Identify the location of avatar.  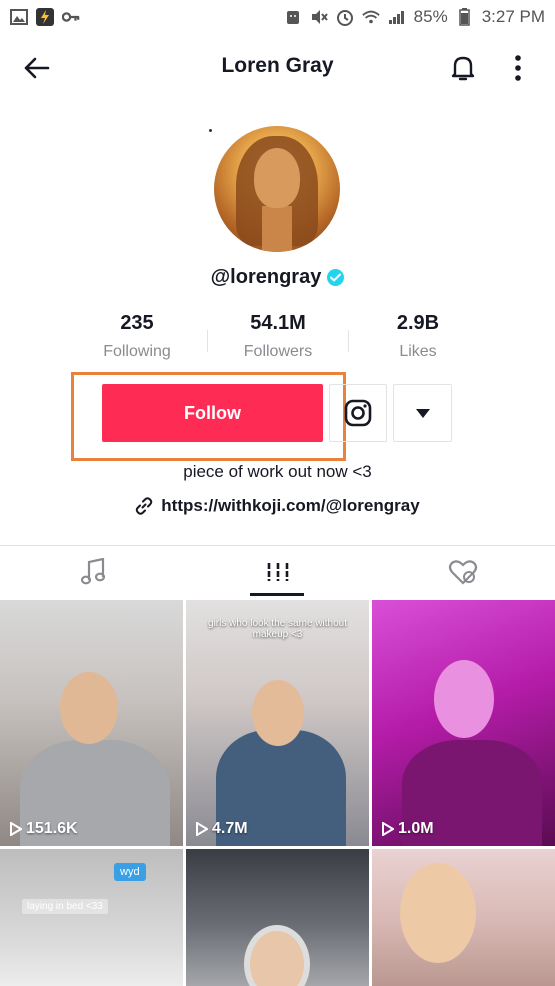
(277, 189).